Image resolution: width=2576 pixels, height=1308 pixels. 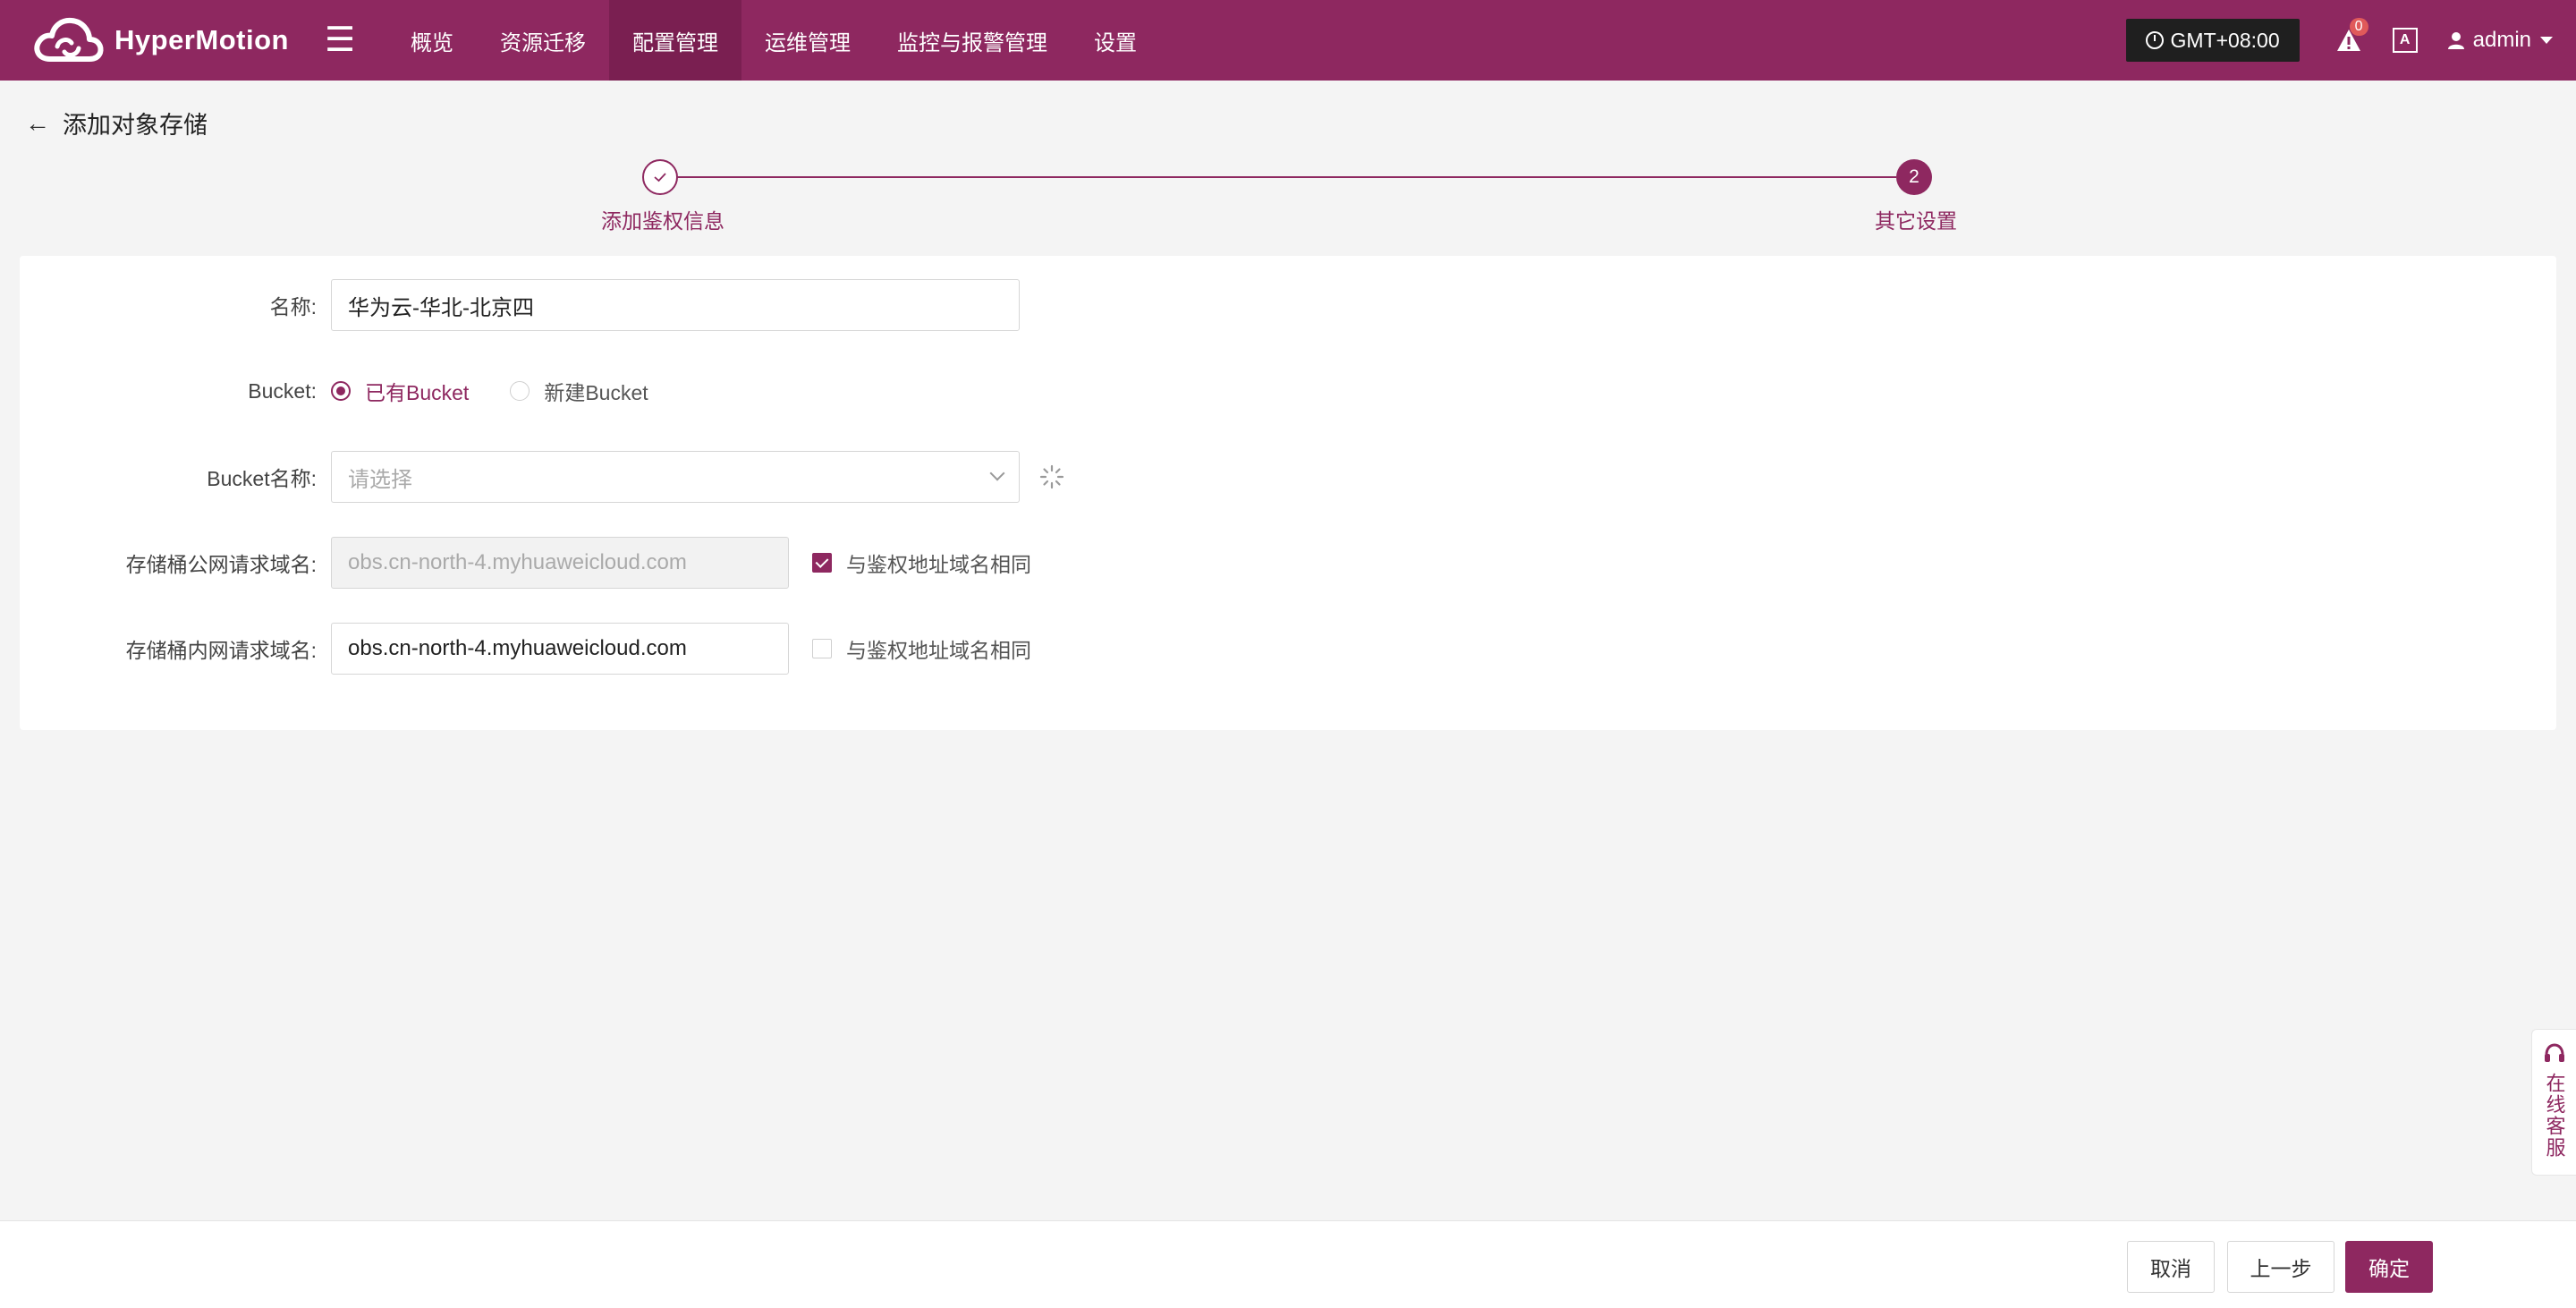 I want to click on step-2-current: 2, so click(x=1914, y=177).